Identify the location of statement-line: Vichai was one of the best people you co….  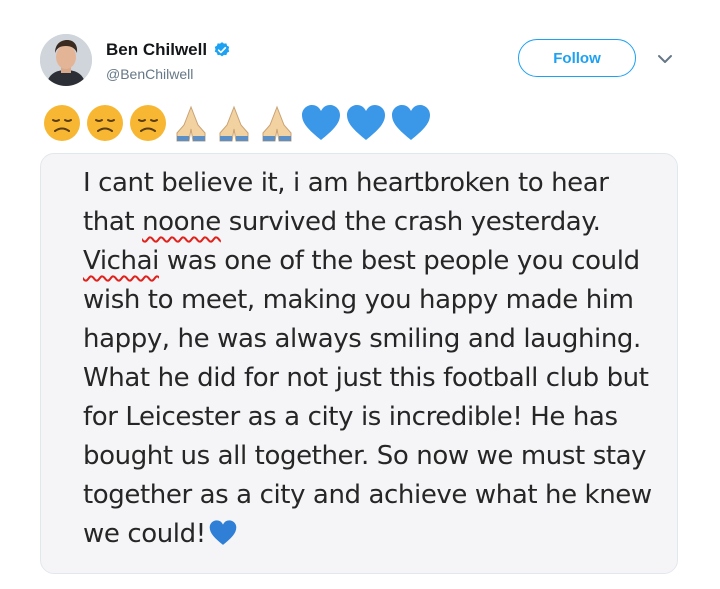
(373, 261).